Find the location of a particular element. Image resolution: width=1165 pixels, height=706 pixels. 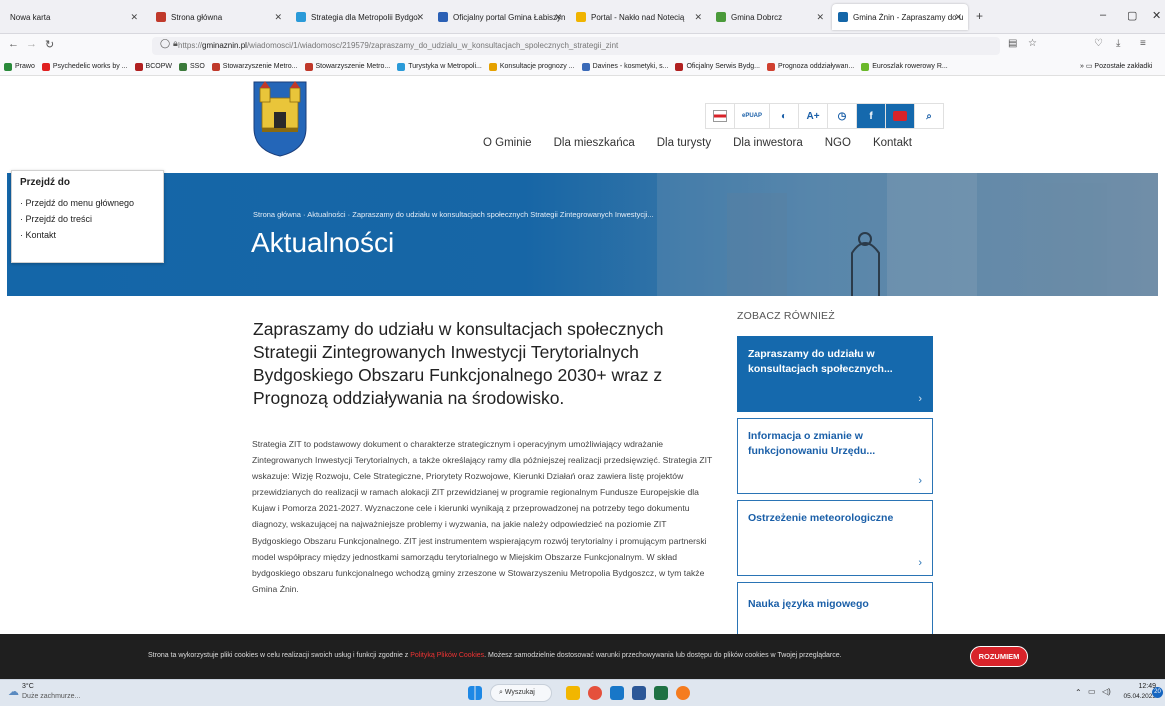

nav-dla-inwestora: Dla inwestora is located at coordinates (768, 143).